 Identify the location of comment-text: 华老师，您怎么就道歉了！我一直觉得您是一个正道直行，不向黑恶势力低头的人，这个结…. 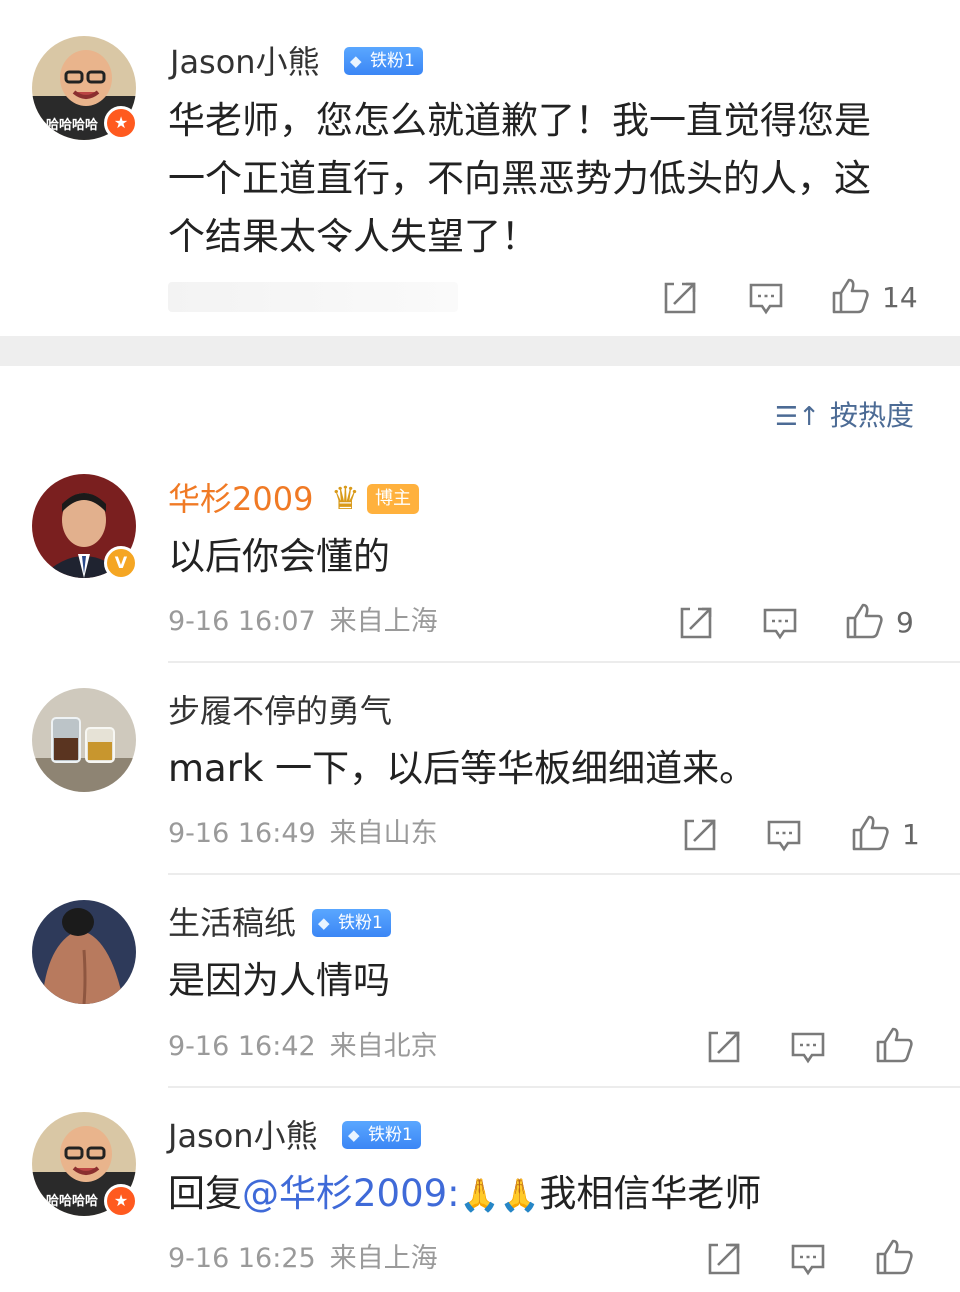
(519, 178).